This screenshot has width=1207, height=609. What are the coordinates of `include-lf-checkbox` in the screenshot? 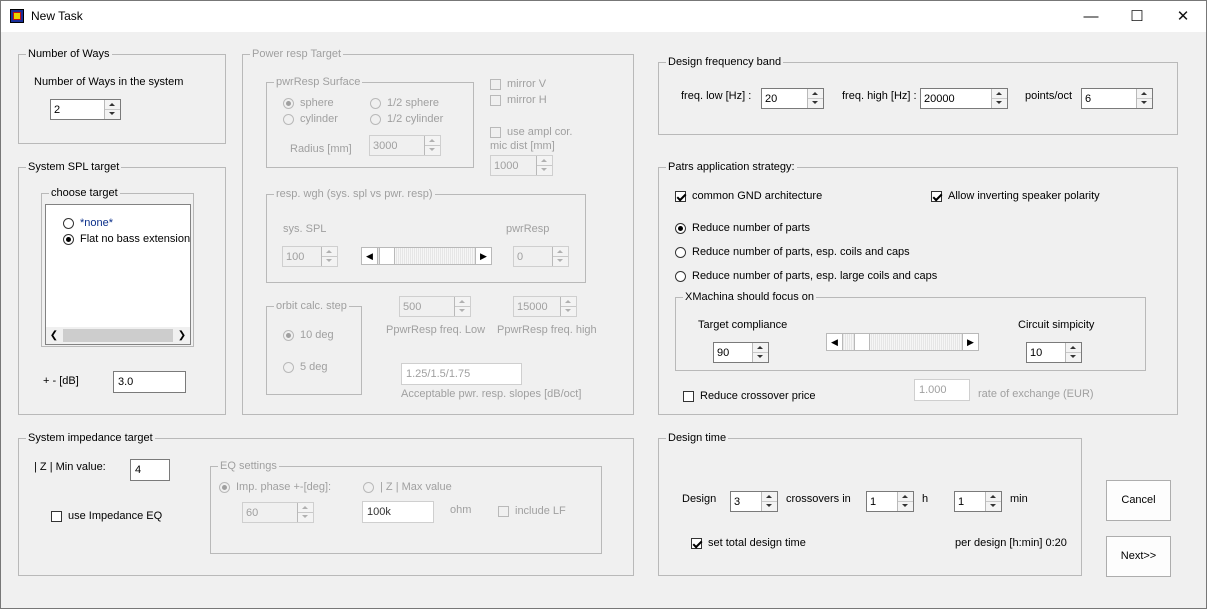 It's located at (503, 511).